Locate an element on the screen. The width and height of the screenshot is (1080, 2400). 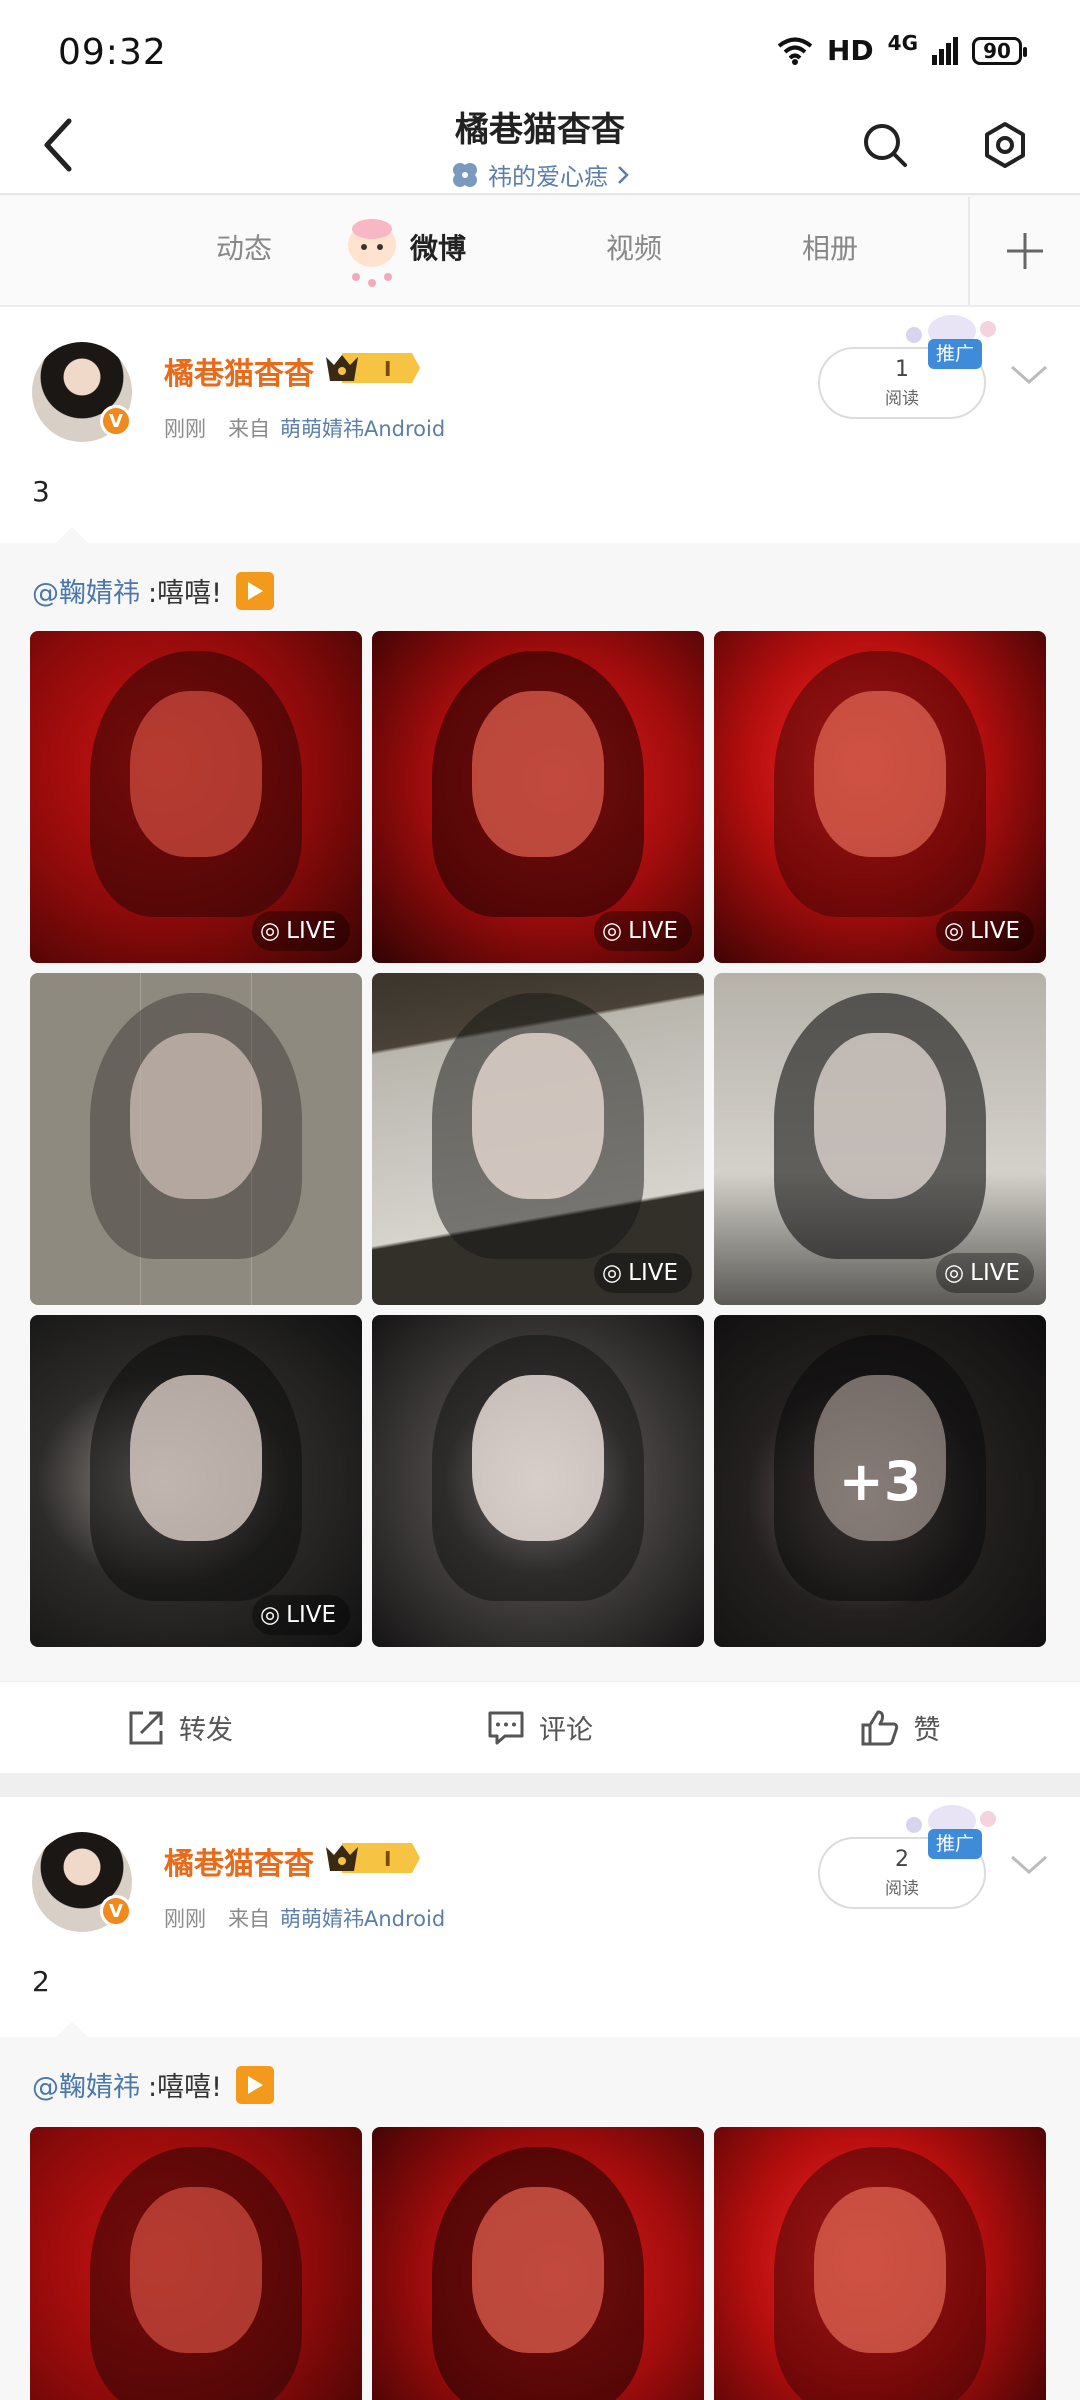
tab-dynamic: 动态 is located at coordinates (244, 247).